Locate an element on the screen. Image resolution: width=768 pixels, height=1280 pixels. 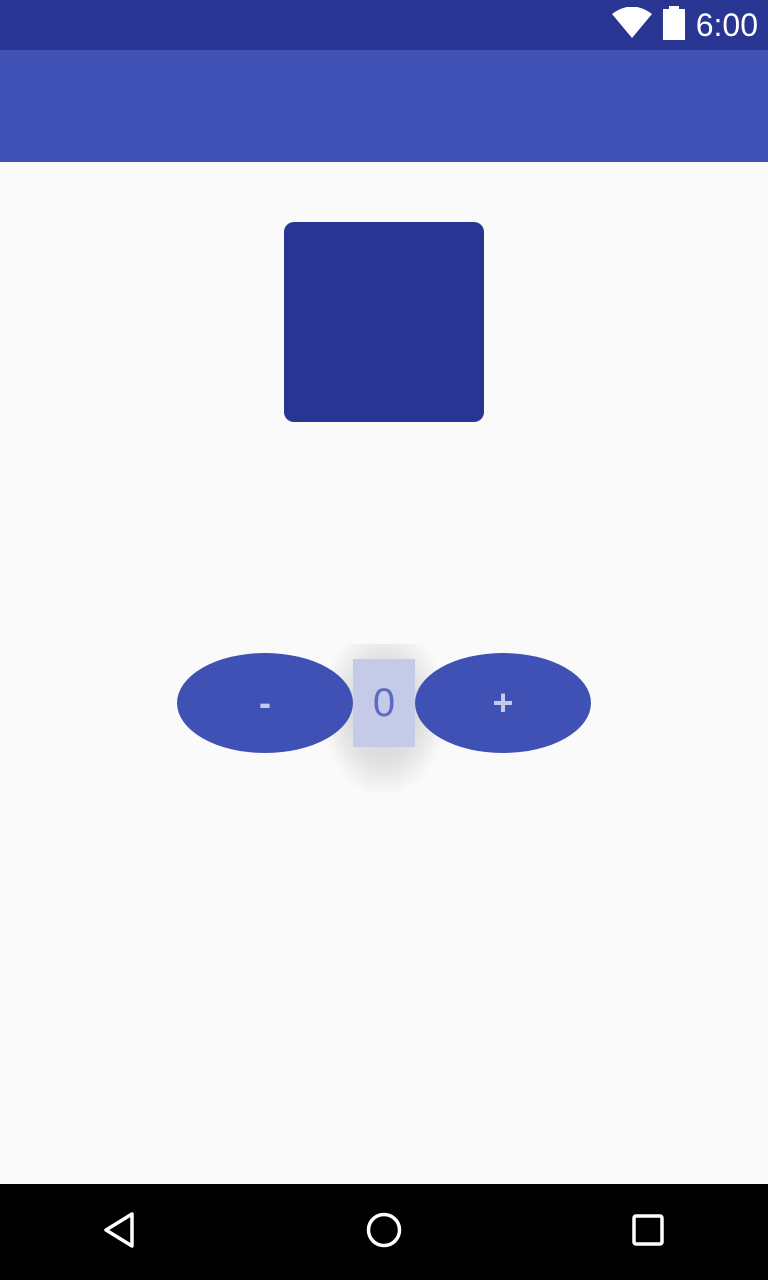
back-icon is located at coordinates (120, 1232).